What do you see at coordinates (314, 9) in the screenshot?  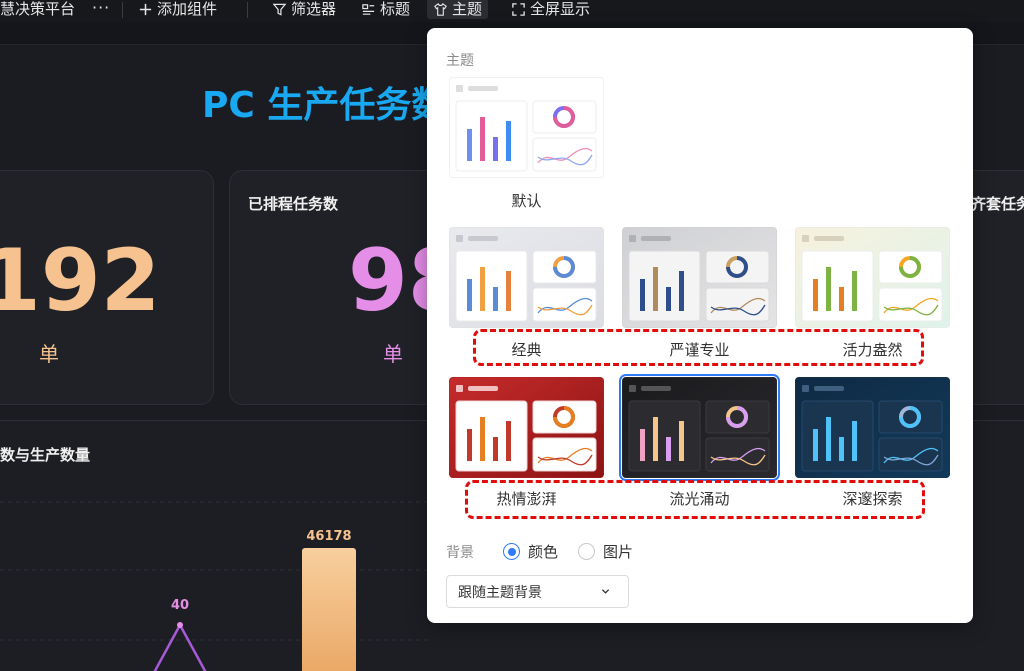 I see `filter-label: 筛选器` at bounding box center [314, 9].